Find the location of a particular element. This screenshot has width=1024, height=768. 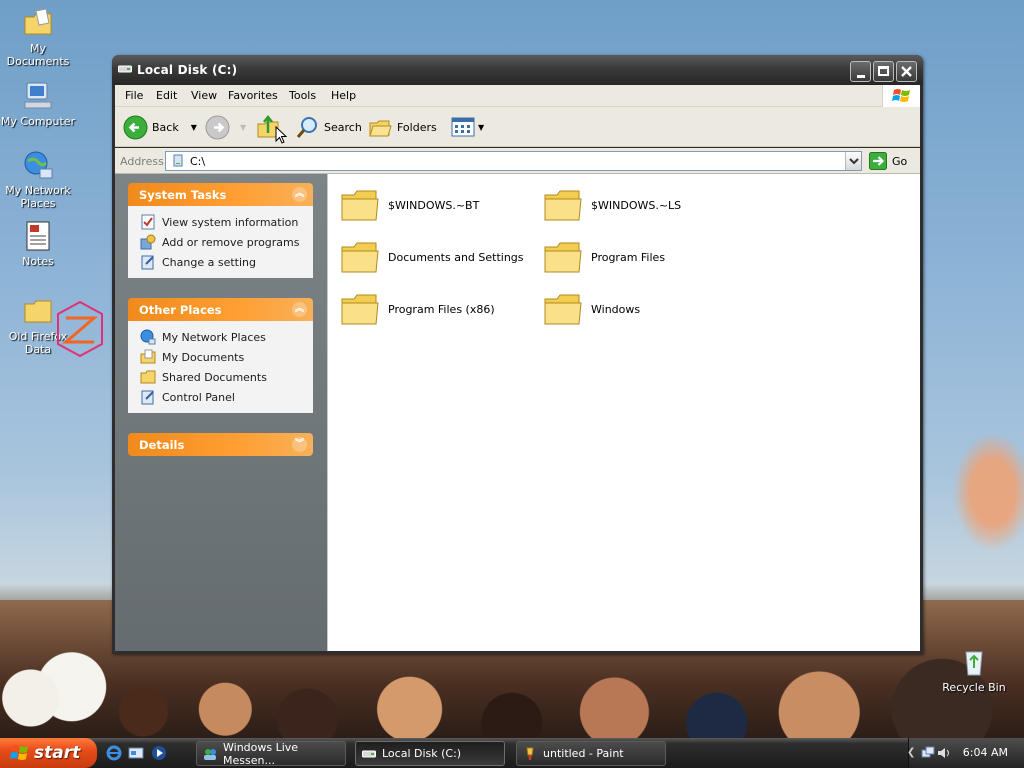

place-shared-documents: Shared Documents is located at coordinates (220, 377).